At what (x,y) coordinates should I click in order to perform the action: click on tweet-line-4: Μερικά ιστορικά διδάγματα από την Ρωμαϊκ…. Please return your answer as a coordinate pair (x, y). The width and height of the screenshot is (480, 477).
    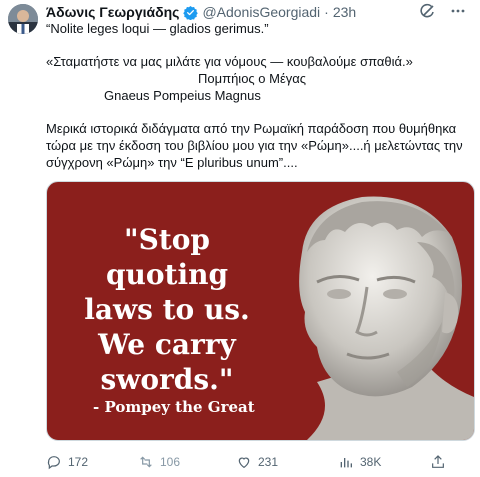
    Looking at the image, I should click on (251, 128).